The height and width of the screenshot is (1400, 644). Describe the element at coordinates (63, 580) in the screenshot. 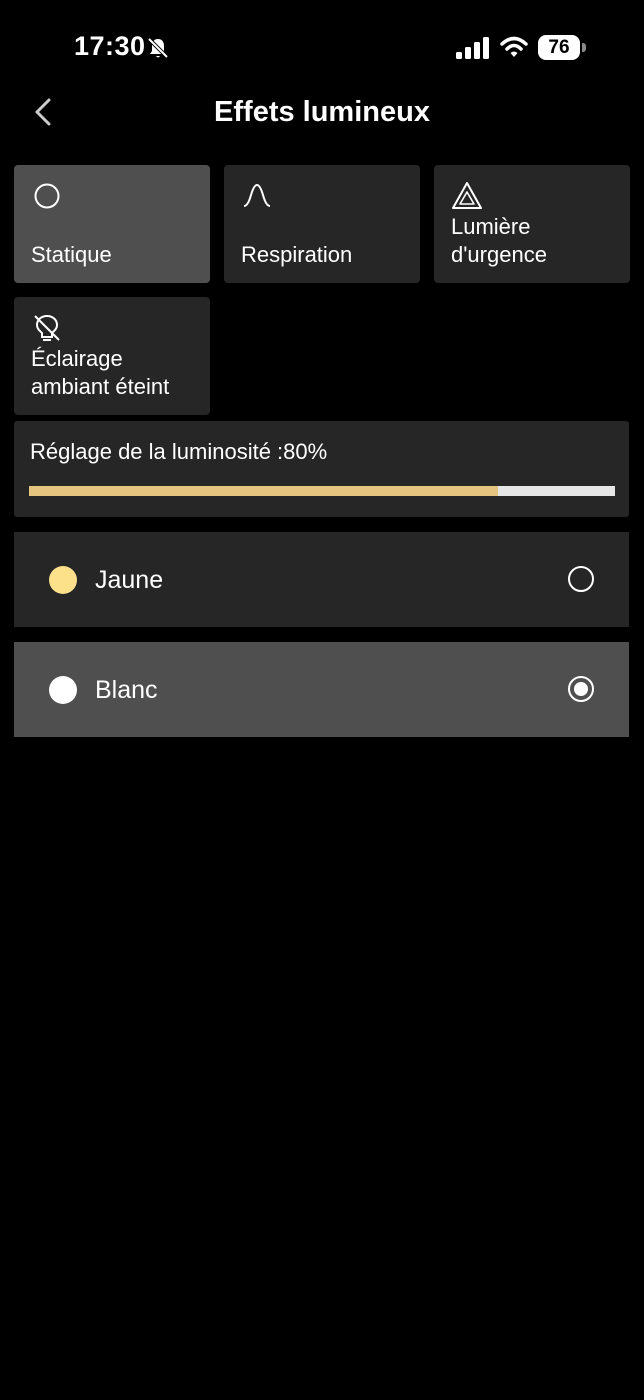

I see `color-swatch-yellow` at that location.